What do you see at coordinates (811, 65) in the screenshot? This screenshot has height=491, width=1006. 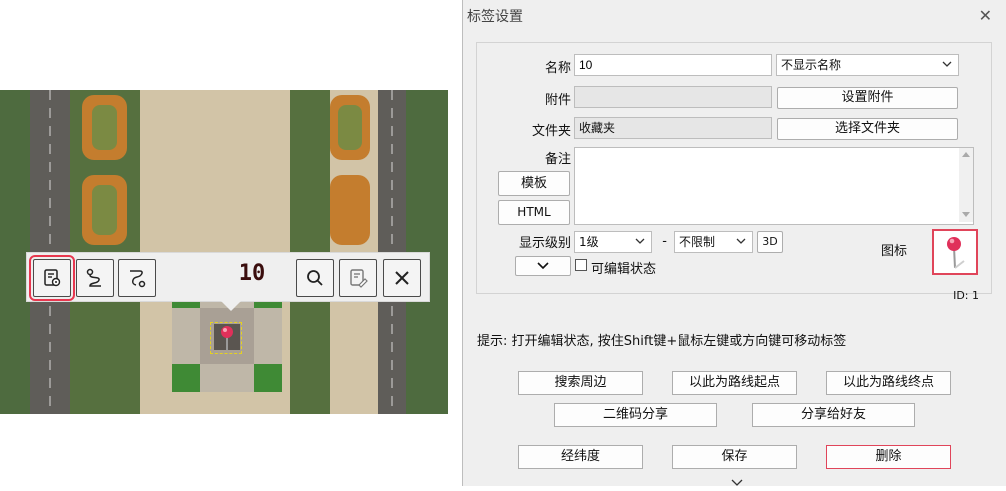 I see `name-display-value: 不显示名称` at bounding box center [811, 65].